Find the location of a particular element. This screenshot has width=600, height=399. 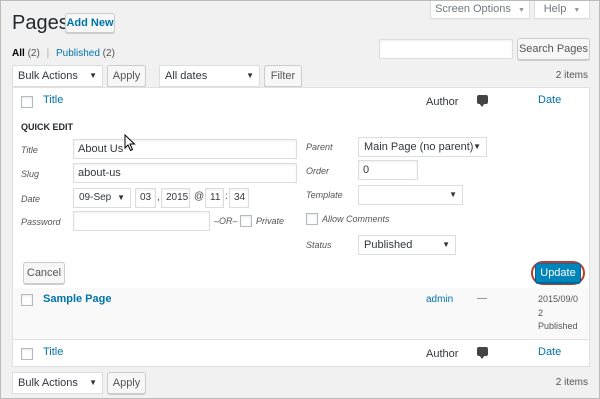

year-input: 2015 is located at coordinates (175, 198).